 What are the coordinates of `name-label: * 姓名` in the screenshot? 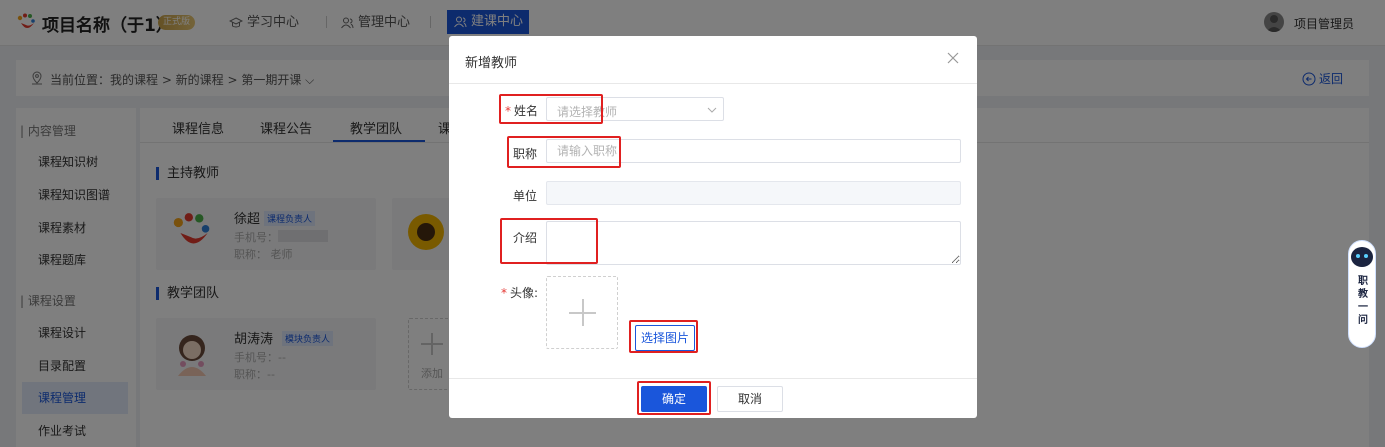 It's located at (521, 110).